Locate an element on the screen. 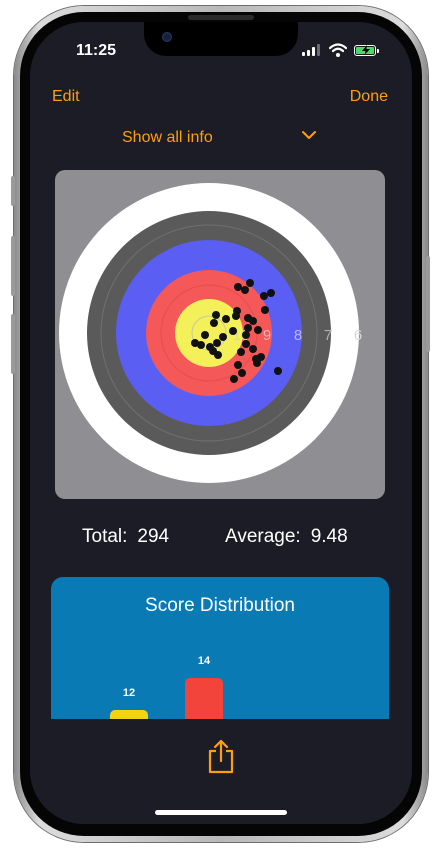 The height and width of the screenshot is (849, 440). average-label: Average: is located at coordinates (263, 536).